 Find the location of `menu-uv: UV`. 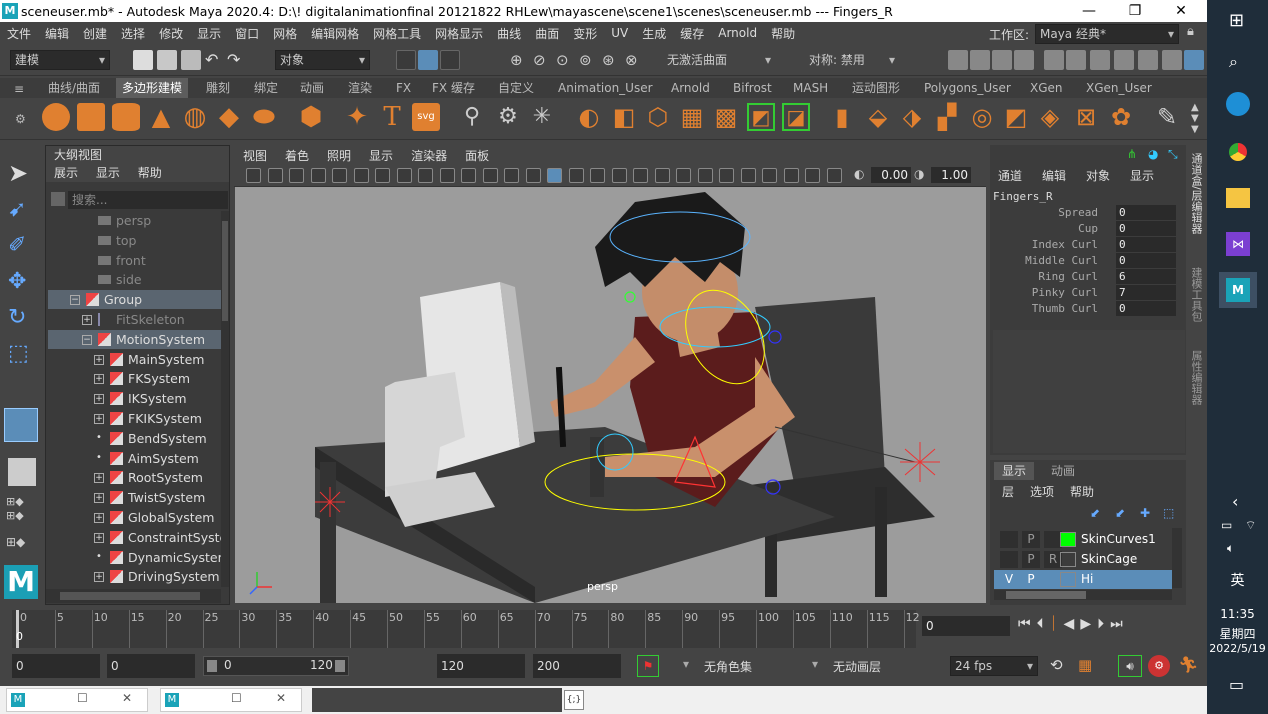

menu-uv: UV is located at coordinates (619, 33).